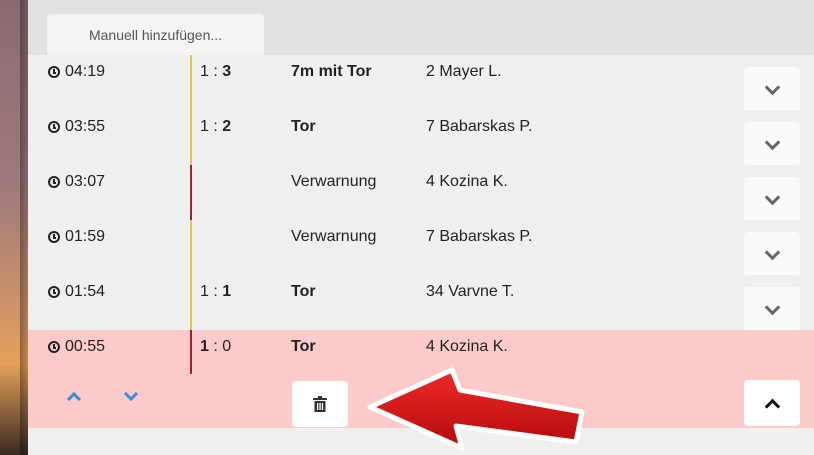  I want to click on score: 1 : 3, so click(216, 71).